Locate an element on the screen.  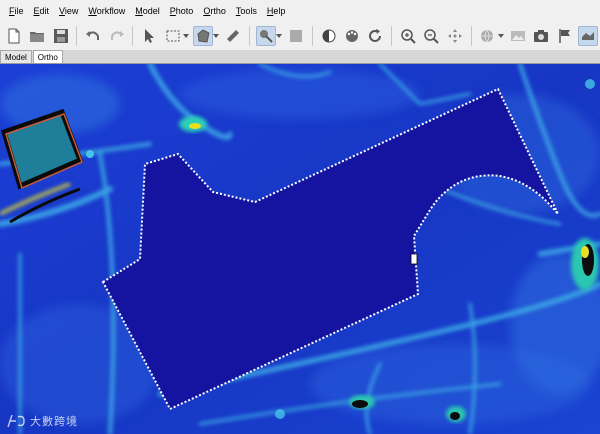
contrast-icon is located at coordinates (329, 36).